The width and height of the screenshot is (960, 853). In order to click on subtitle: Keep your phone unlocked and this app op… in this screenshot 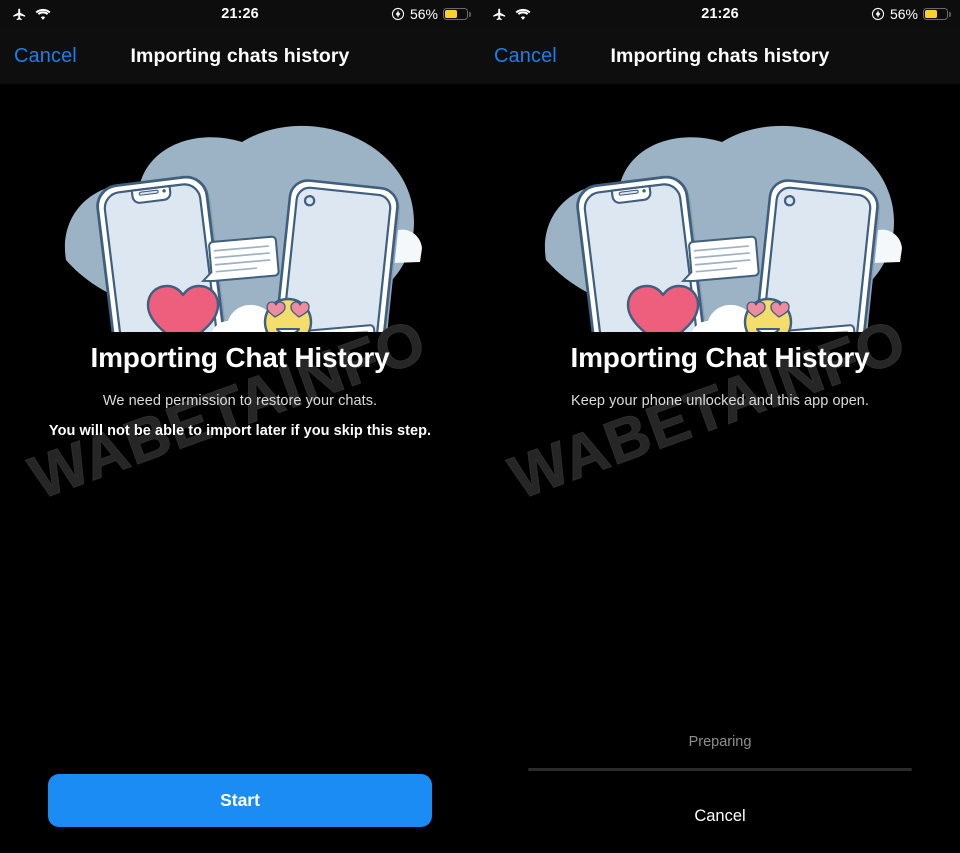, I will do `click(720, 401)`.